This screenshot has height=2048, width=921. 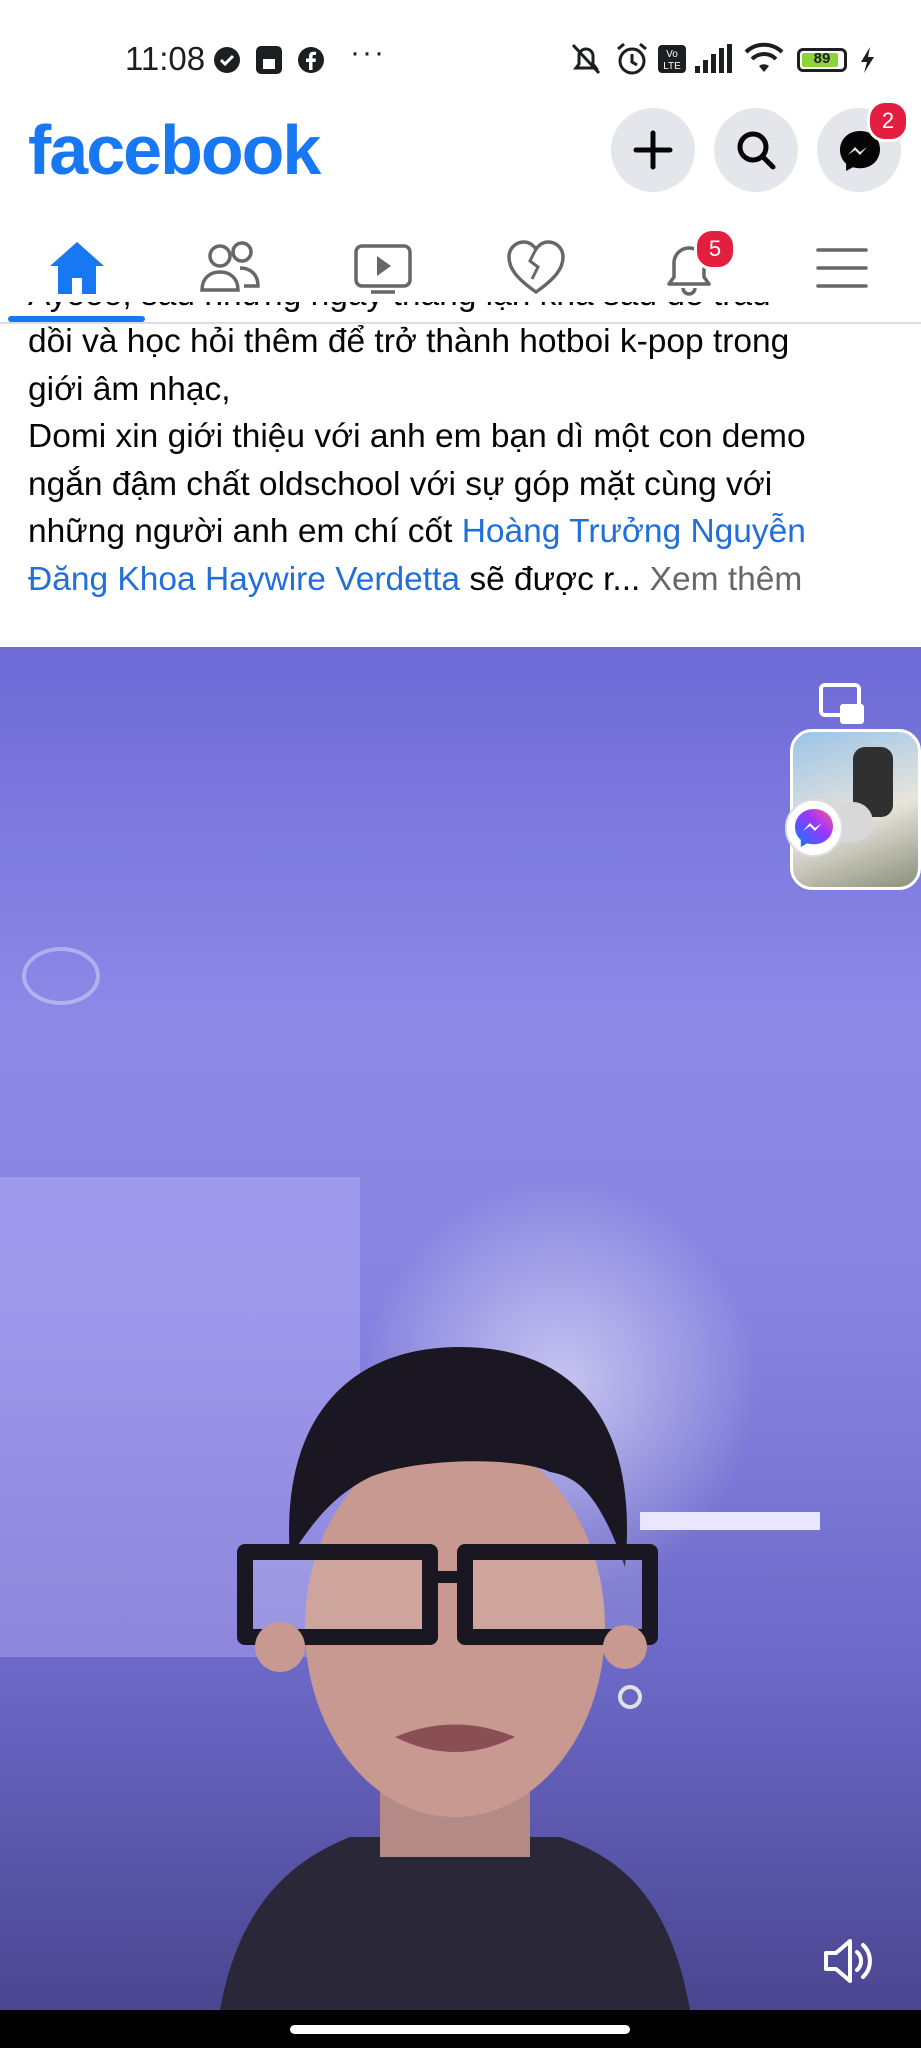 I want to click on battery-indicator: 89, so click(x=822, y=60).